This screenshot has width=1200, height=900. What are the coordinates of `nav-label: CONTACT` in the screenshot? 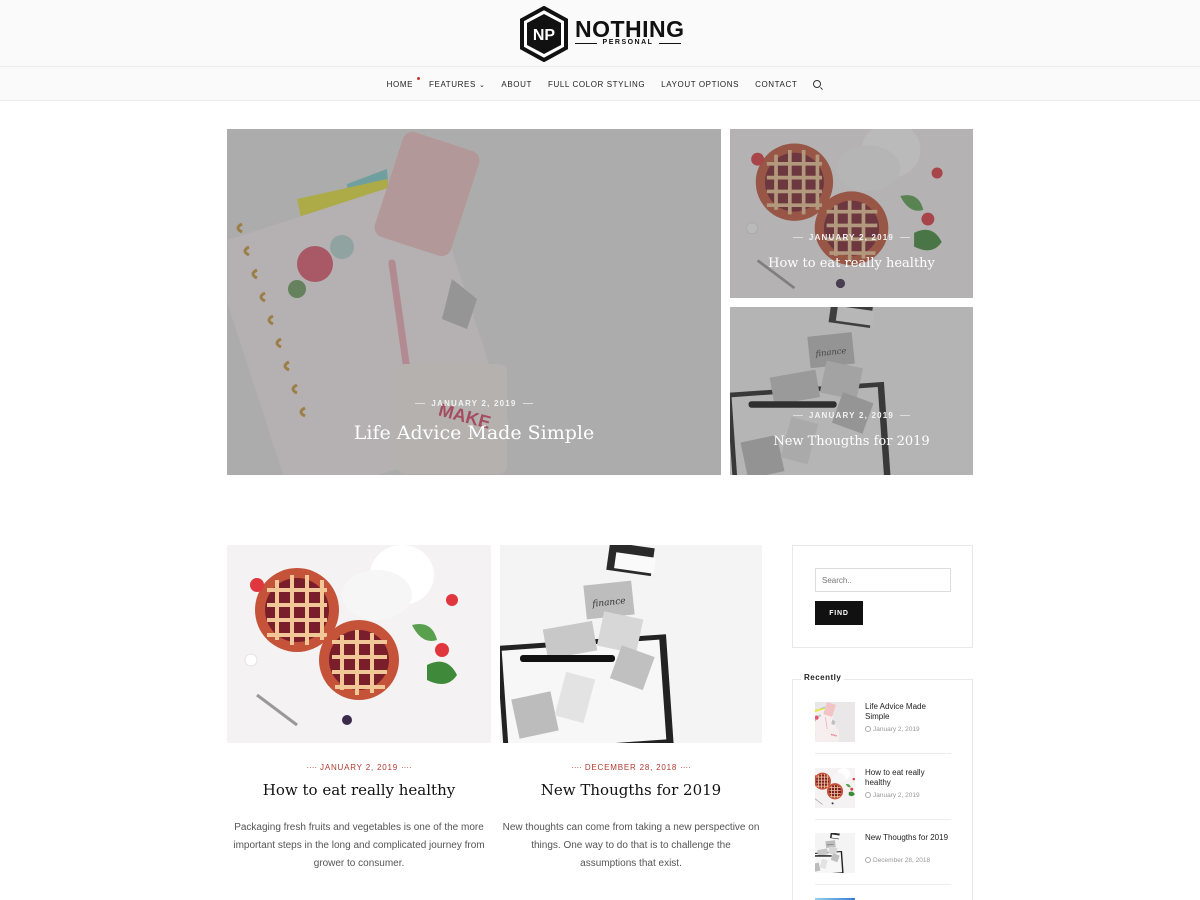 It's located at (776, 84).